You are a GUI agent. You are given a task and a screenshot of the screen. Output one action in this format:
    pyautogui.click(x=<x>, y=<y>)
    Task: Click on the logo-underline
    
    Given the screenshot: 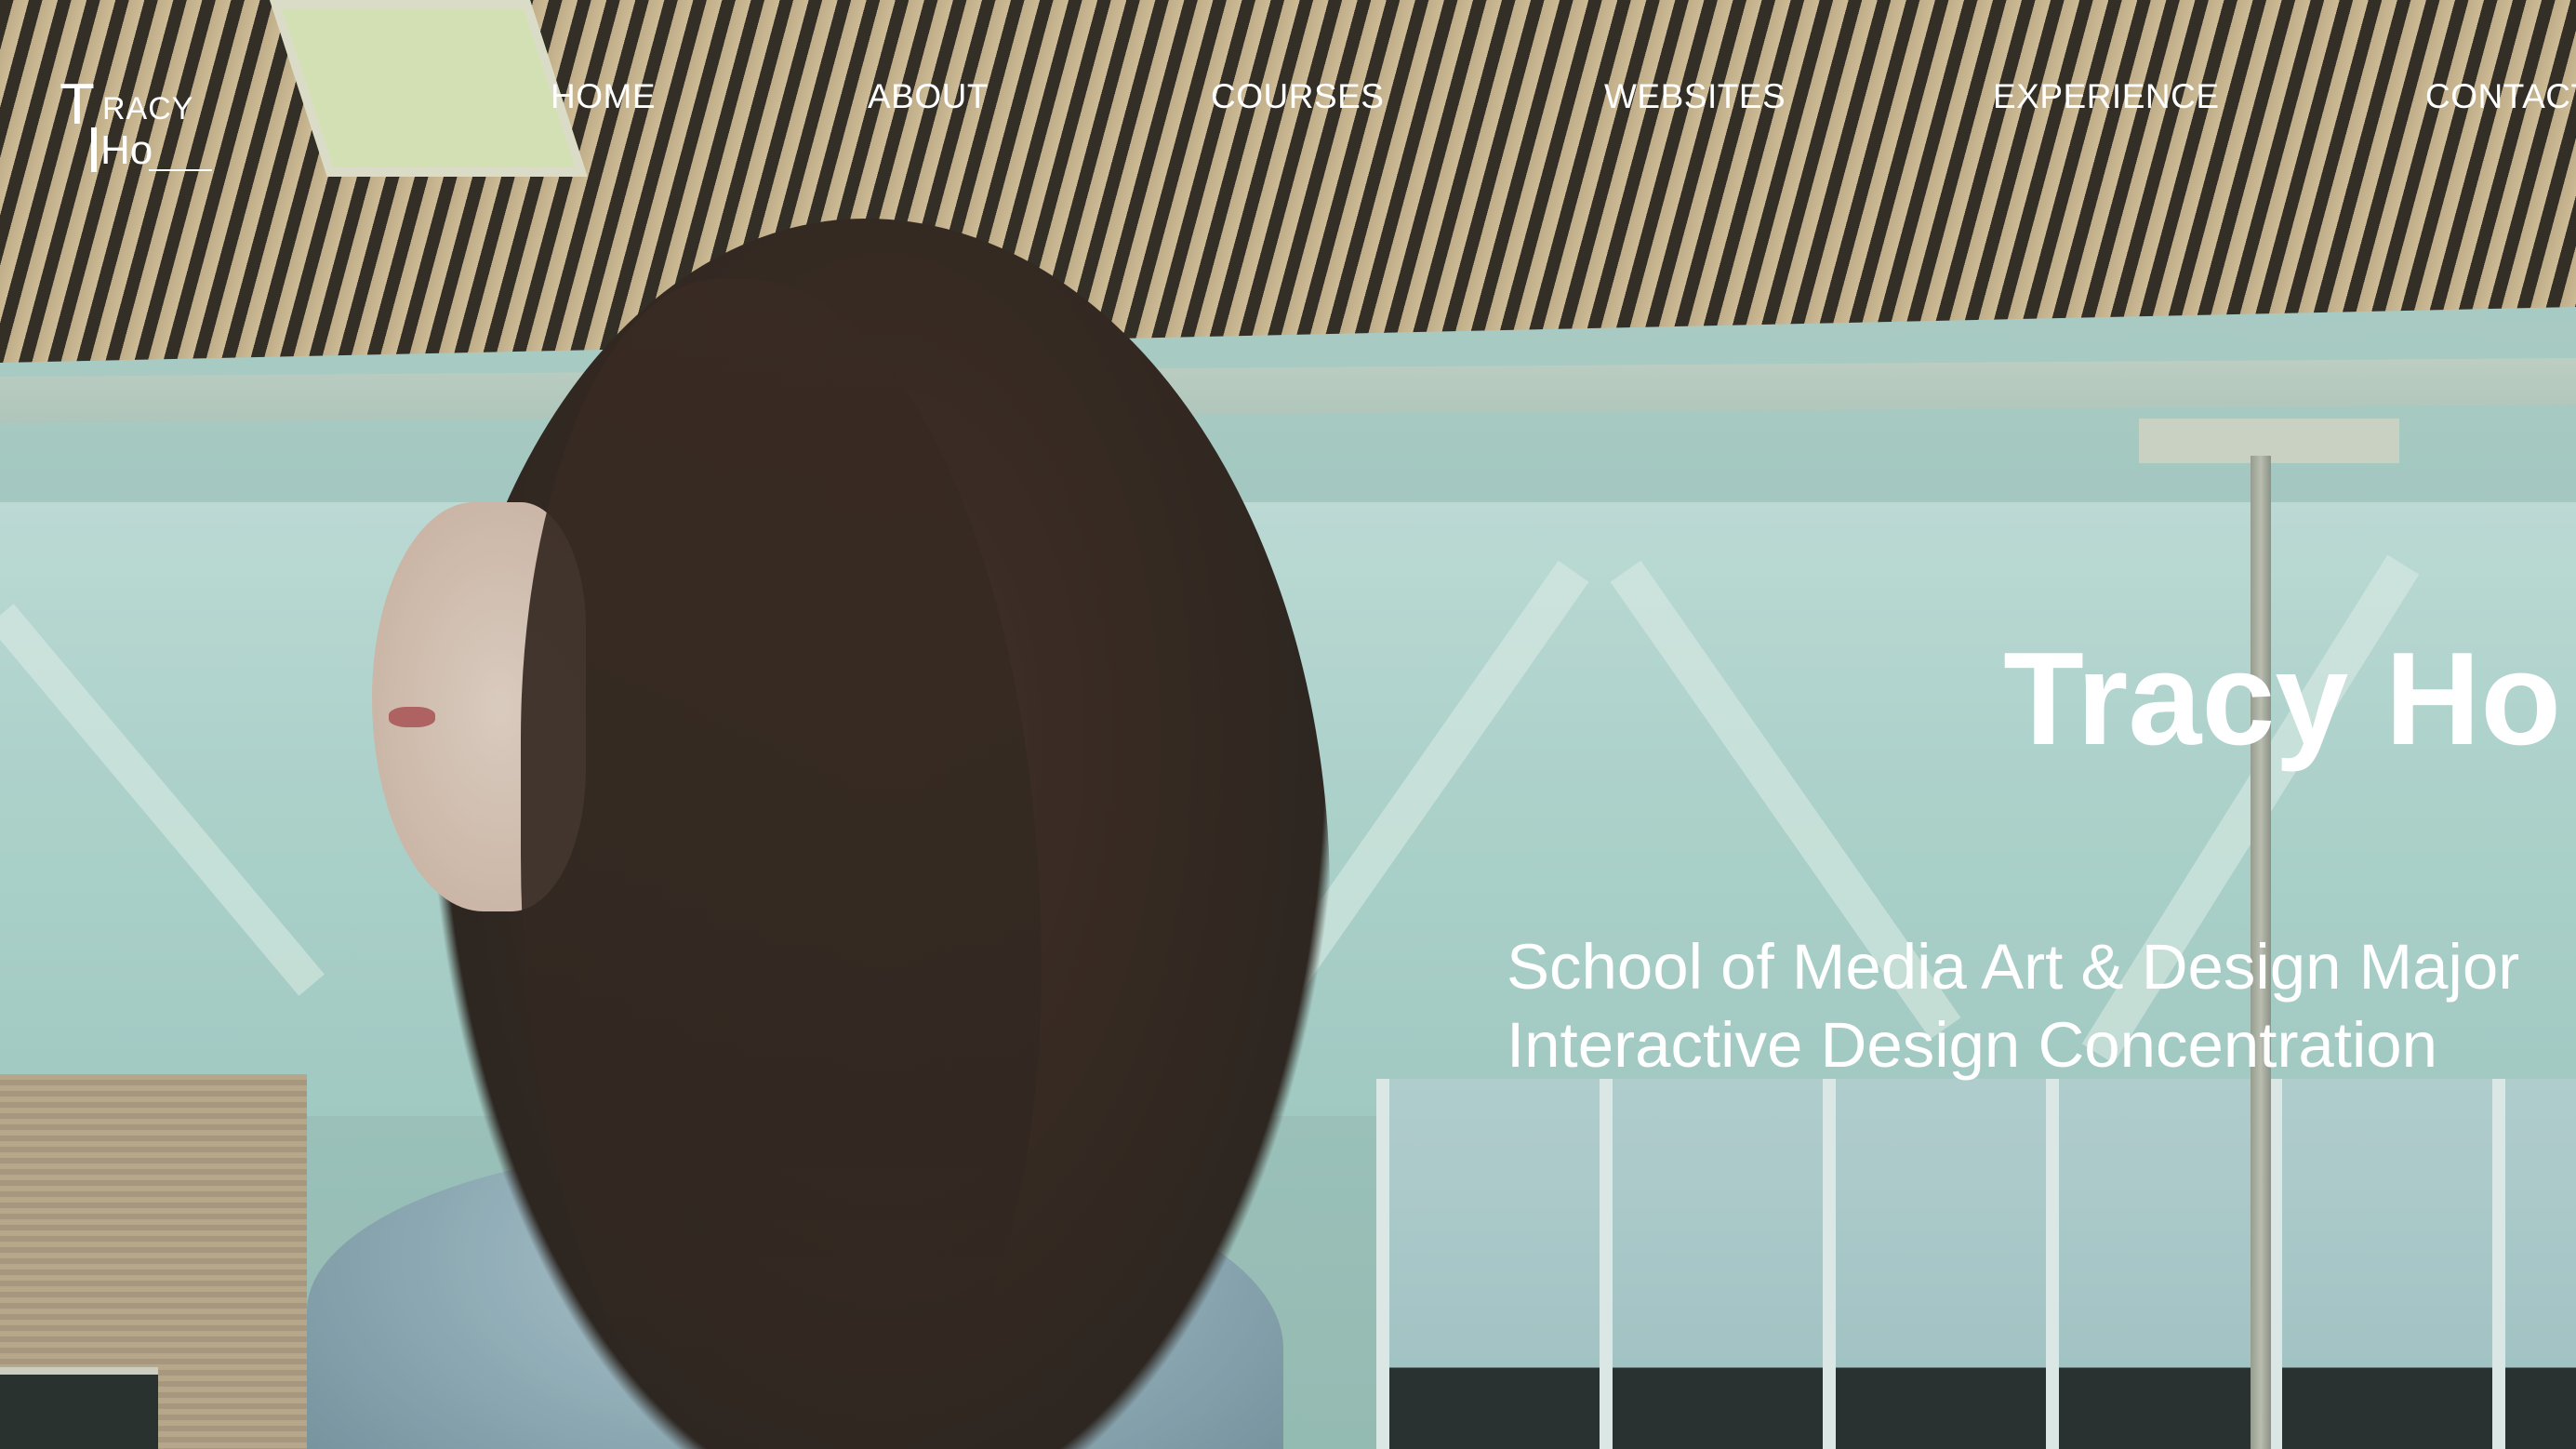 What is the action you would take?
    pyautogui.click(x=180, y=170)
    